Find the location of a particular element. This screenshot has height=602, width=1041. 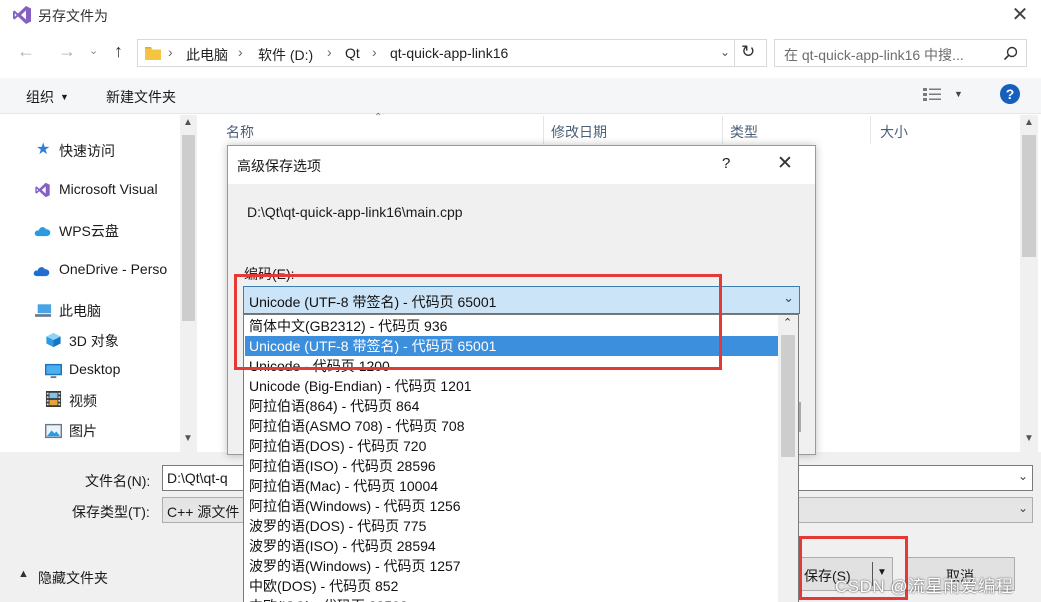

address-history-icon: ⌄ is located at coordinates (725, 52).